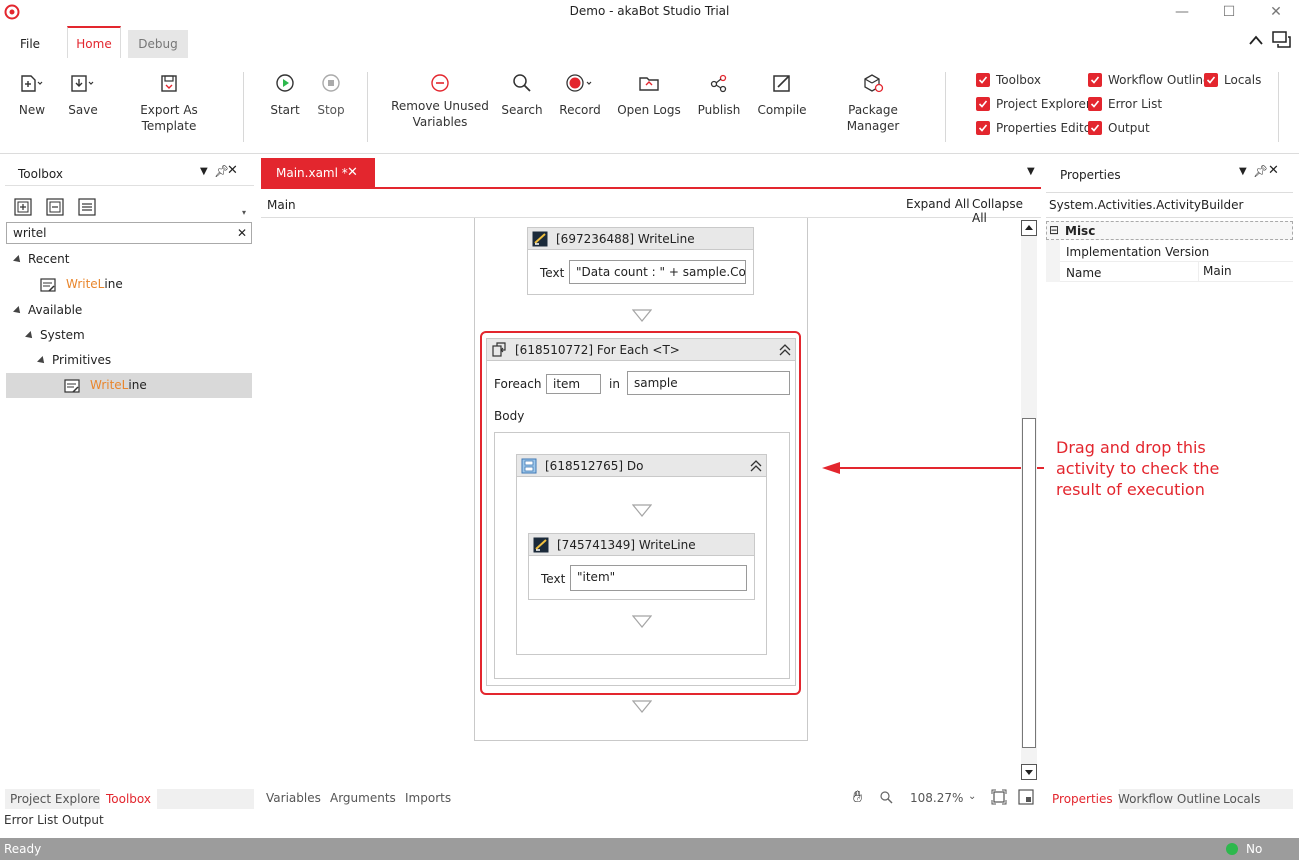  Describe the element at coordinates (857, 797) in the screenshot. I see `hand-pan-icon: ✋︎` at that location.